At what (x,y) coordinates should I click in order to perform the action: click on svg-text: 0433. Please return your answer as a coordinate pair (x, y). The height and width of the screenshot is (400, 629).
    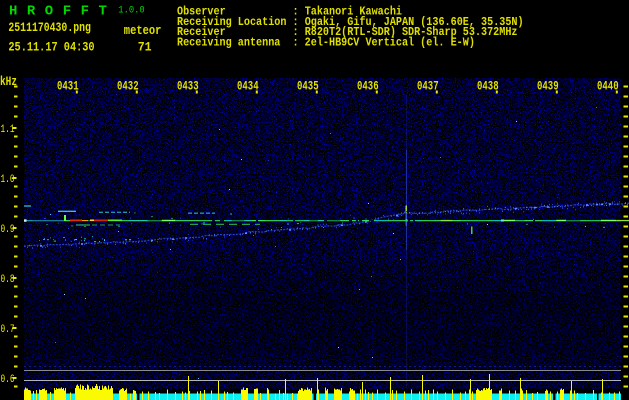
    Looking at the image, I should click on (188, 85).